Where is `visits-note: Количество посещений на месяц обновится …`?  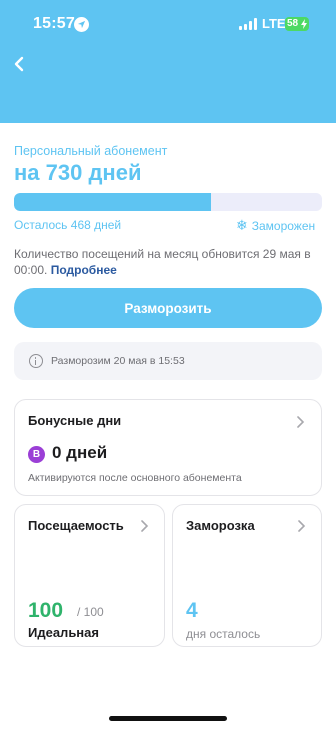 visits-note: Количество посещений на месяц обновится … is located at coordinates (170, 262).